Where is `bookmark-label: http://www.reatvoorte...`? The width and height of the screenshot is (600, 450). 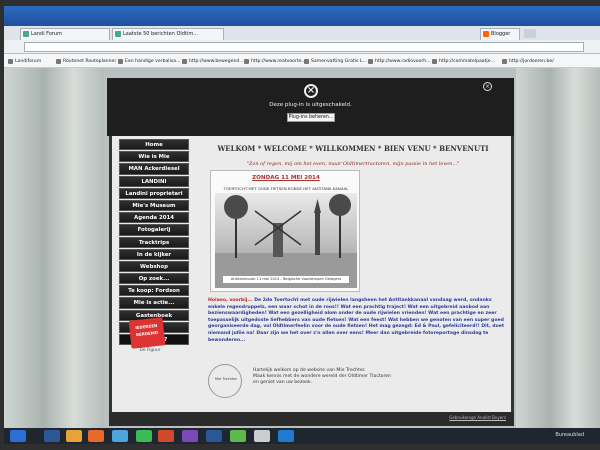
bookmark-label: http://www.reatvoorte... is located at coordinates (278, 61).